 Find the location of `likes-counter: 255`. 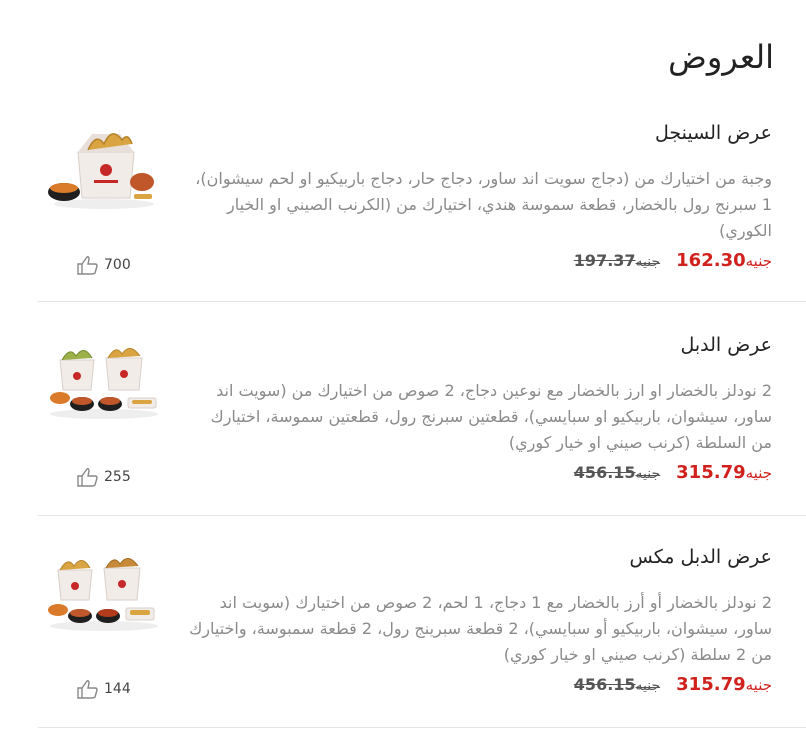

likes-counter: 255 is located at coordinates (103, 477).